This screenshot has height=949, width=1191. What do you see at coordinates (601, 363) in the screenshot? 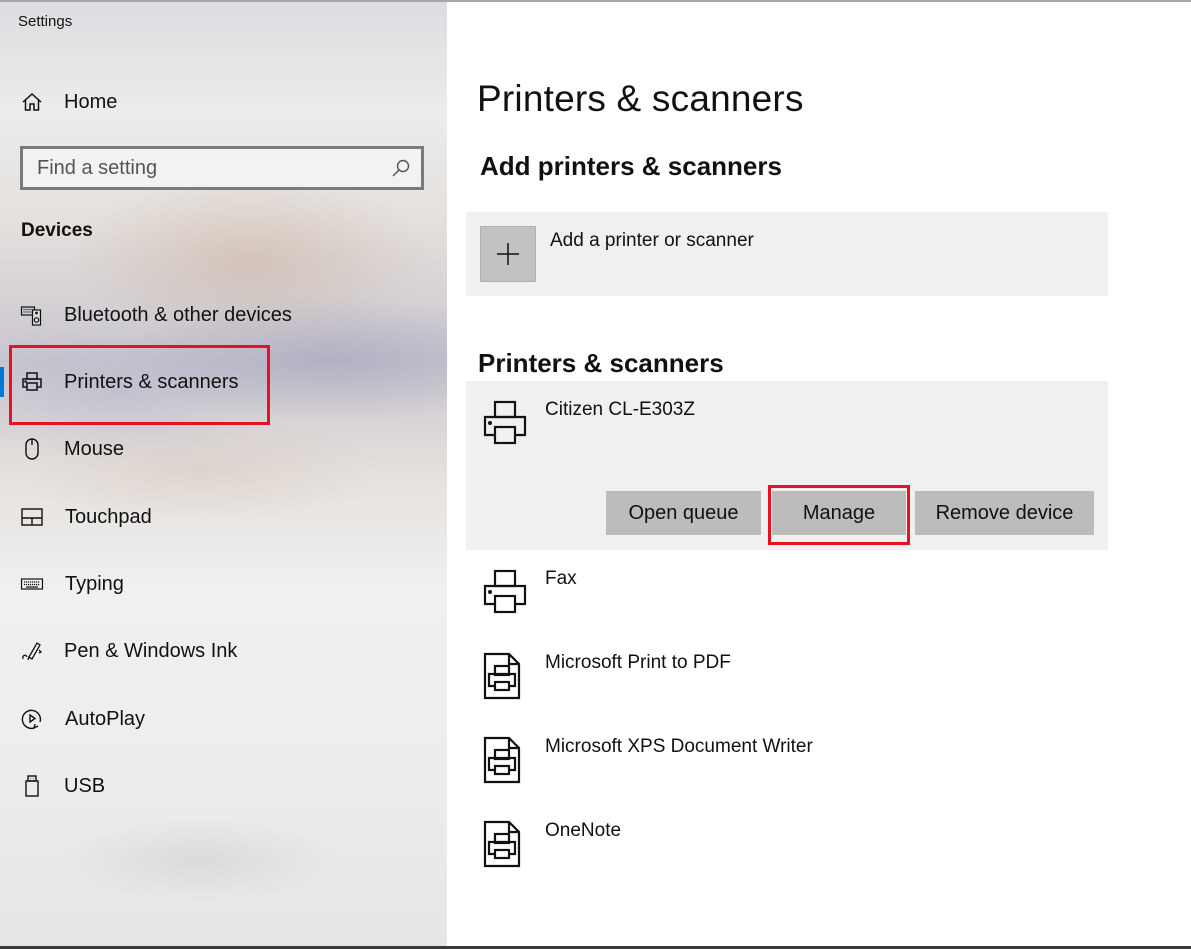
I see `printers-list-heading: Printers & scanners` at bounding box center [601, 363].